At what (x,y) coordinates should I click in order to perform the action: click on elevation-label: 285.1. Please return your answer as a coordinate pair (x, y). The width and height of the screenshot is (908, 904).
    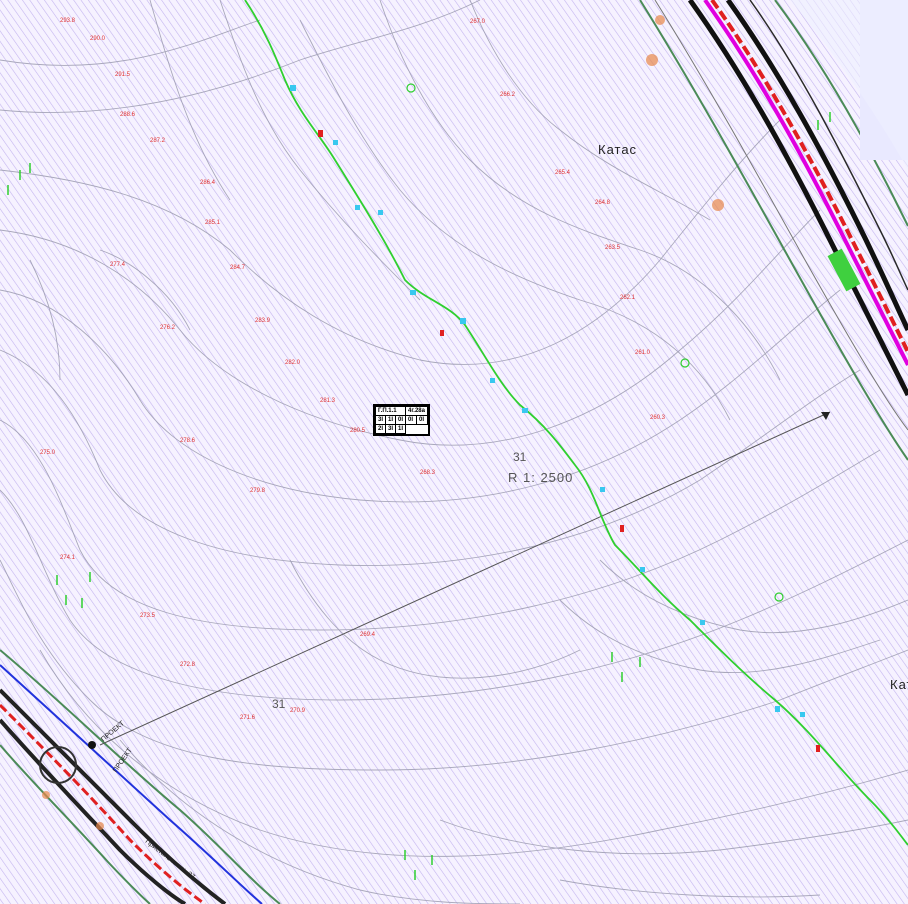
    Looking at the image, I should click on (213, 223).